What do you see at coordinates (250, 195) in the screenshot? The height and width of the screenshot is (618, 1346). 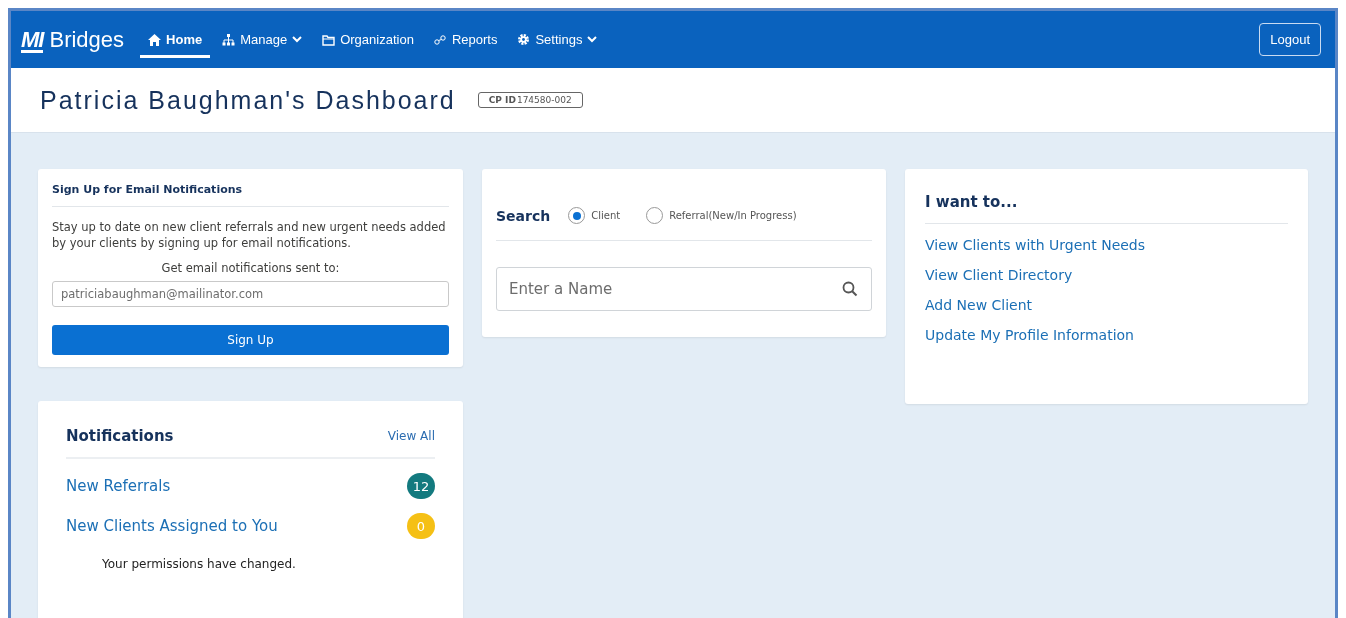 I see `card-title: Sign Up for Email Notifications` at bounding box center [250, 195].